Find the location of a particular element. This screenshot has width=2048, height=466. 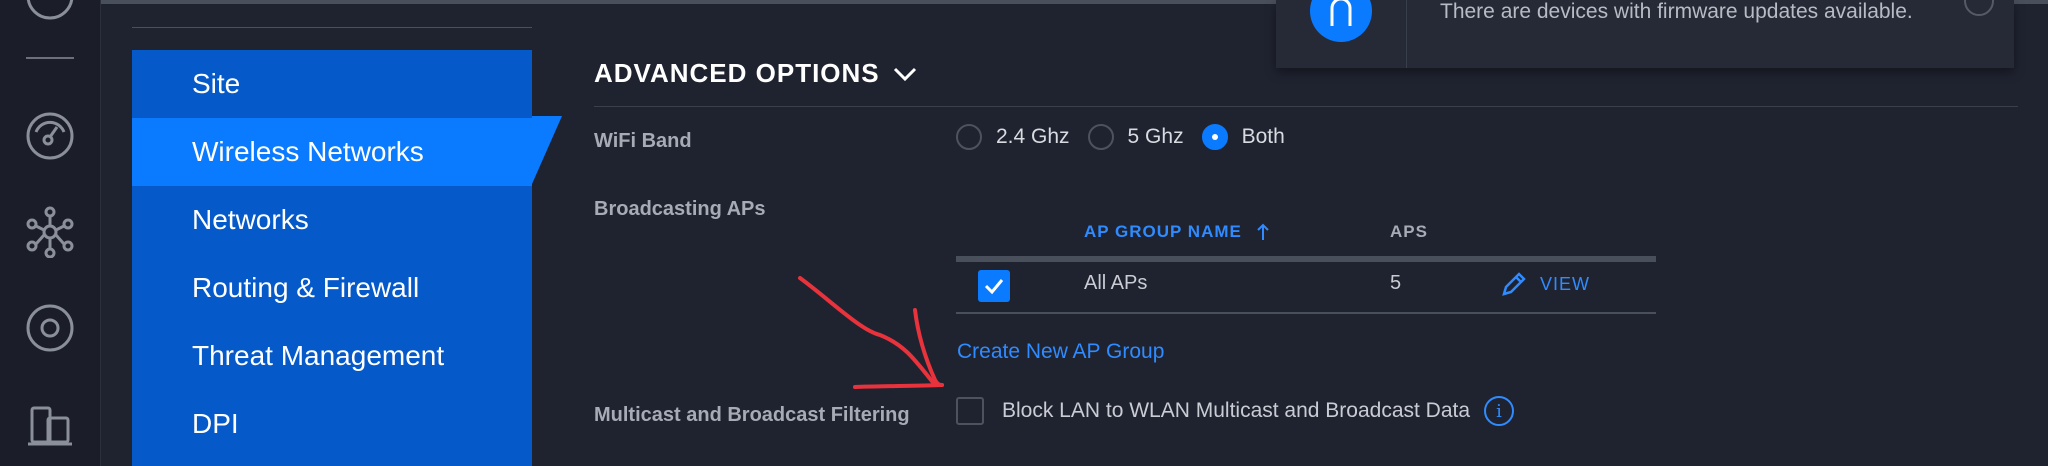

subnav-item-label: Networks is located at coordinates (250, 219).